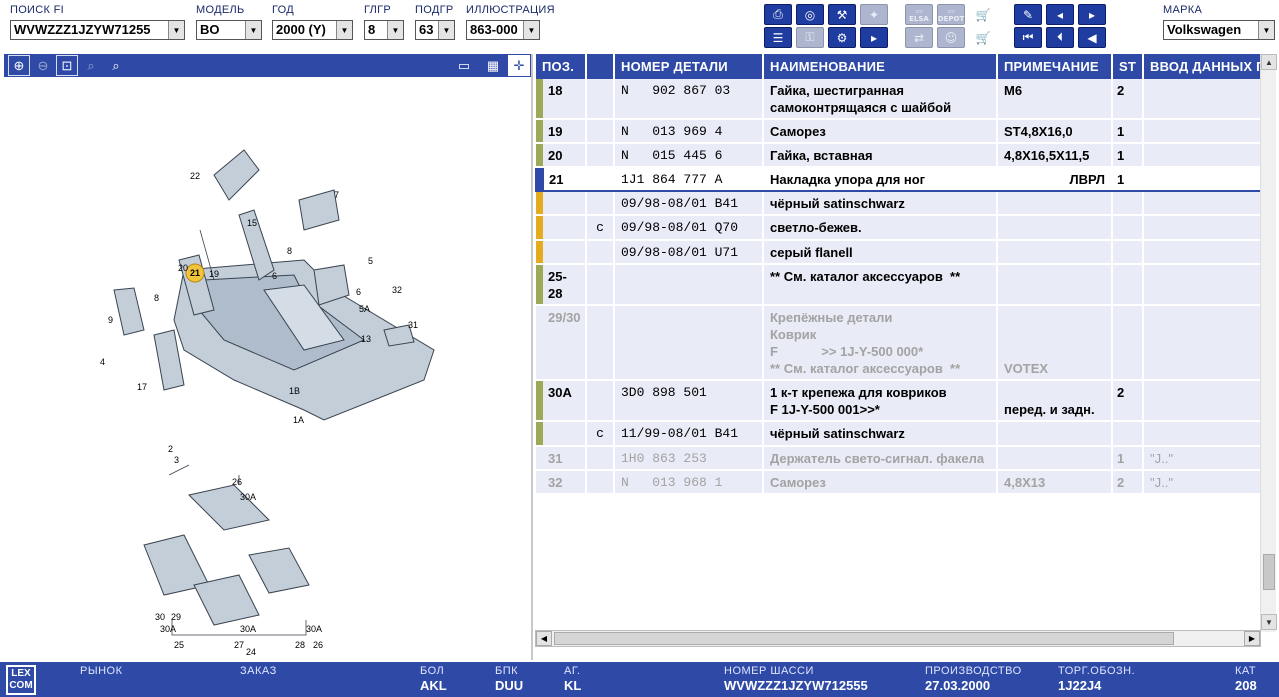 The image size is (1279, 697). I want to click on row-status-marker, so click(539, 98).